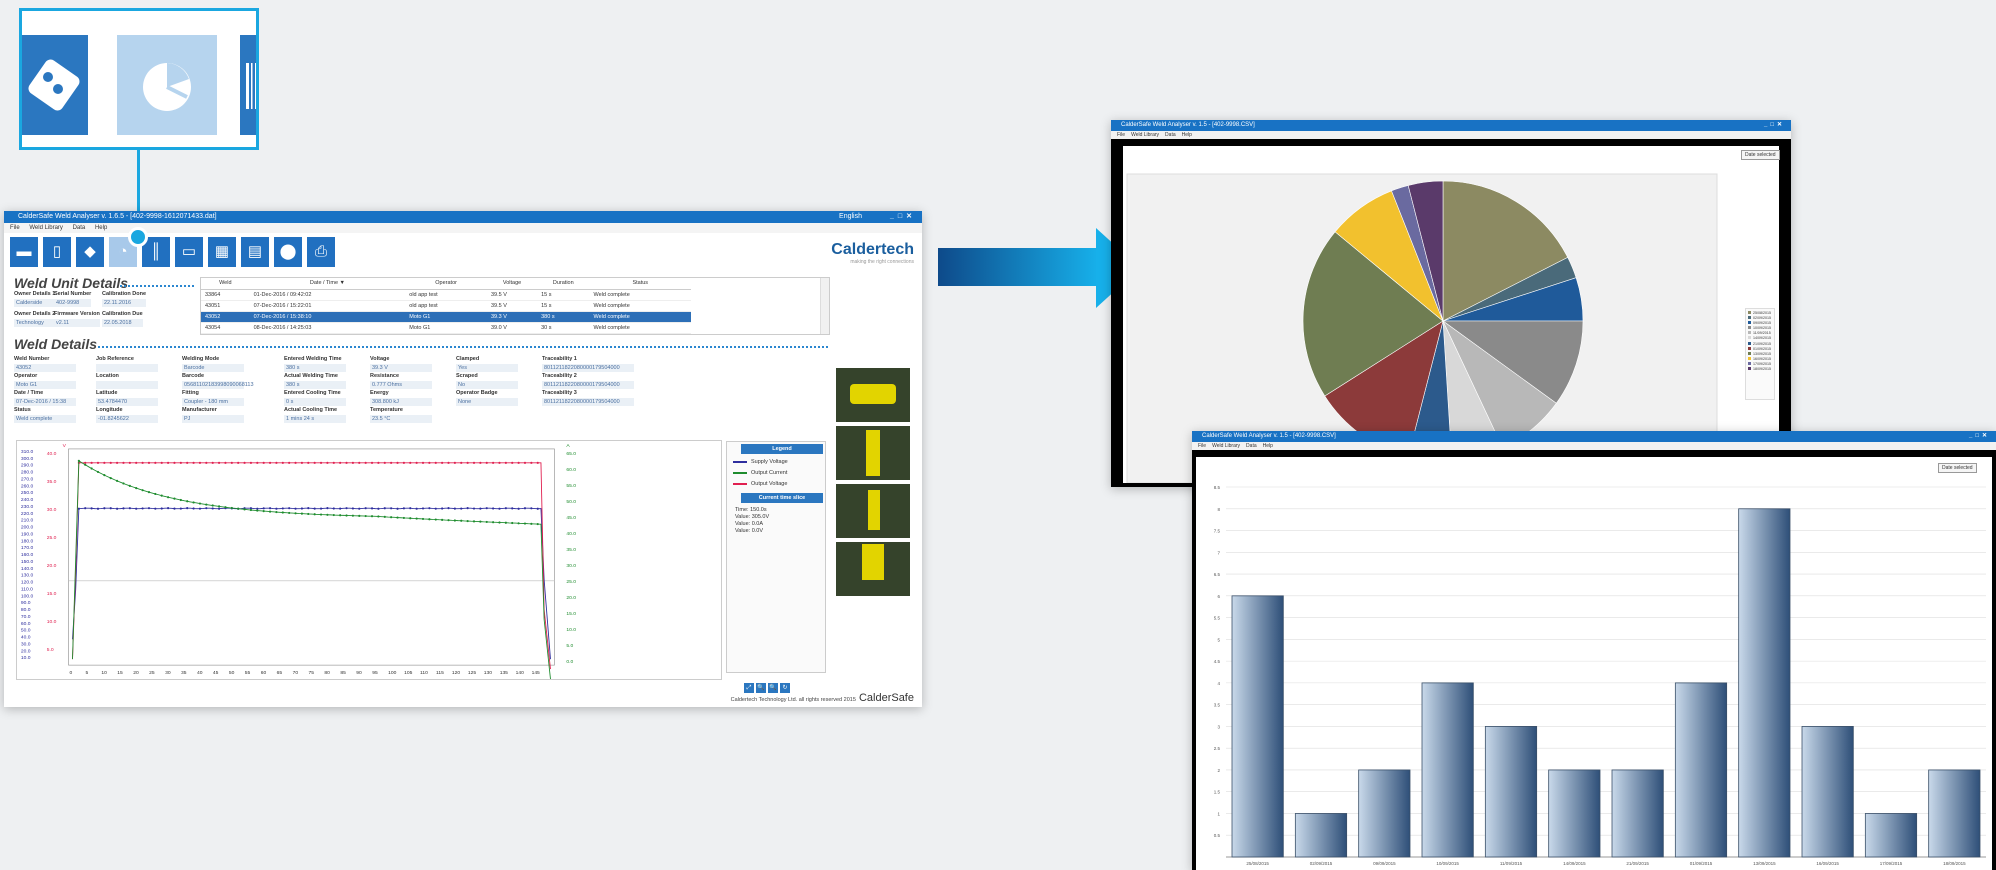 The height and width of the screenshot is (870, 1996). What do you see at coordinates (882, 262) in the screenshot?
I see `brand-tagline: making the right connections` at bounding box center [882, 262].